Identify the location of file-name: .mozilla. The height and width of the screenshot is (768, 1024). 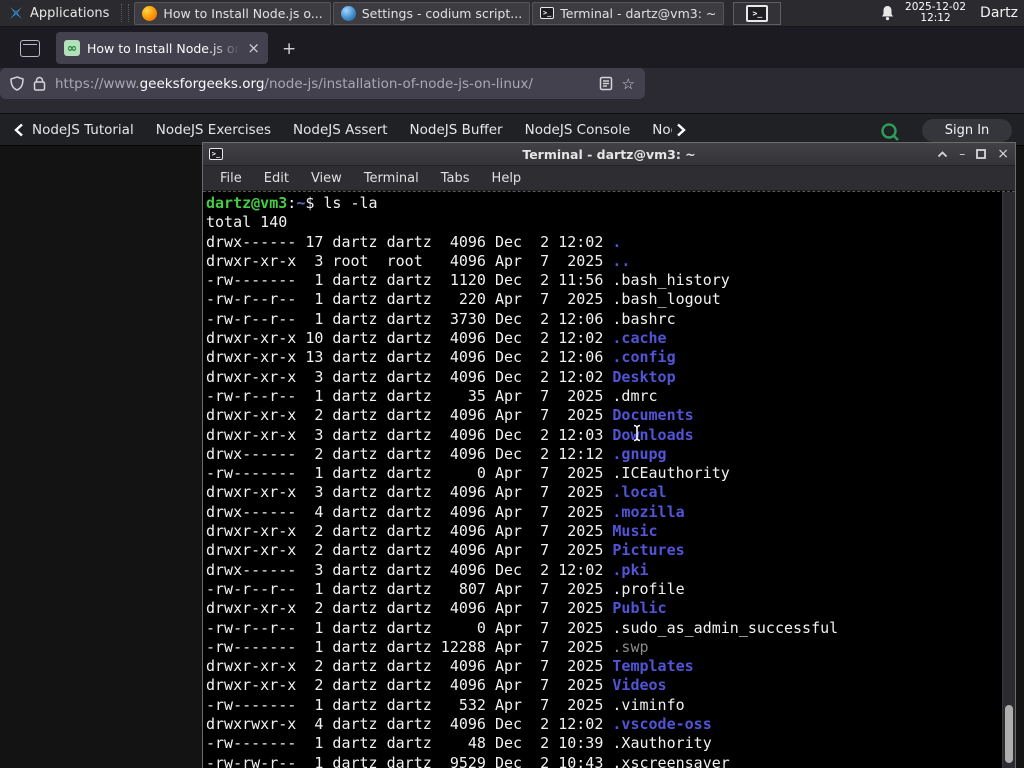
(648, 511).